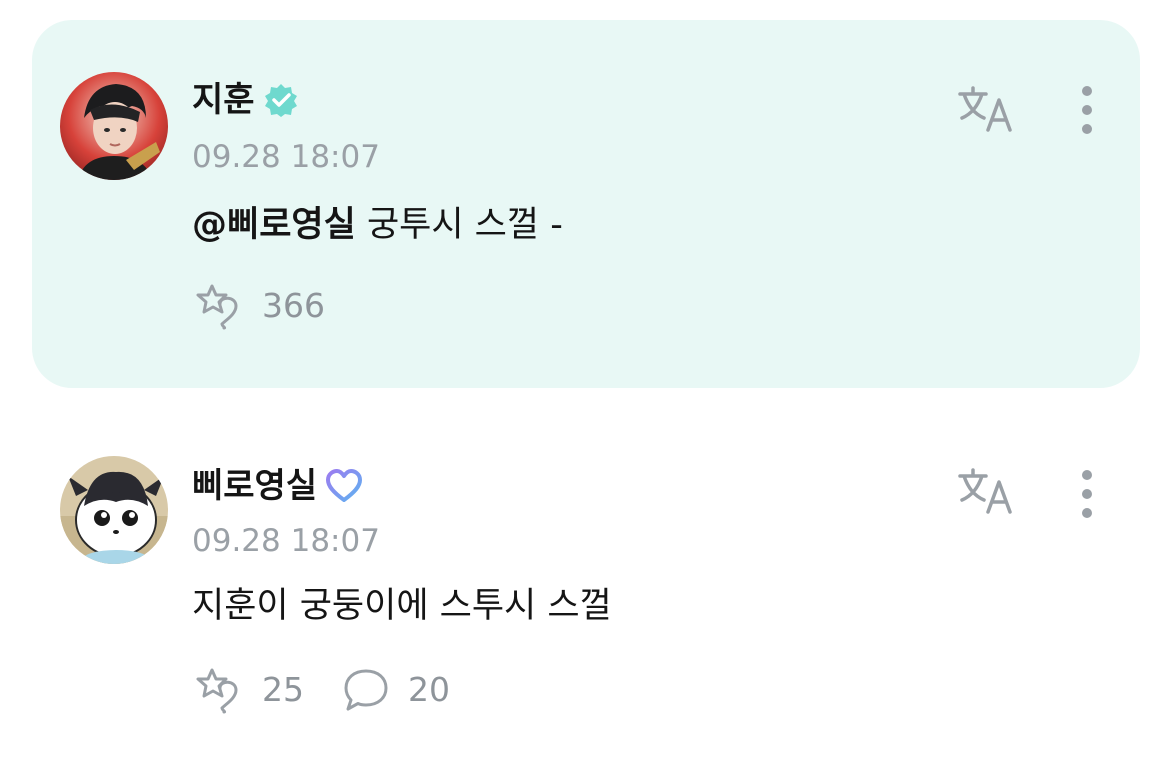 This screenshot has width=1170, height=781. I want to click on speech-bubble-icon, so click(366, 690).